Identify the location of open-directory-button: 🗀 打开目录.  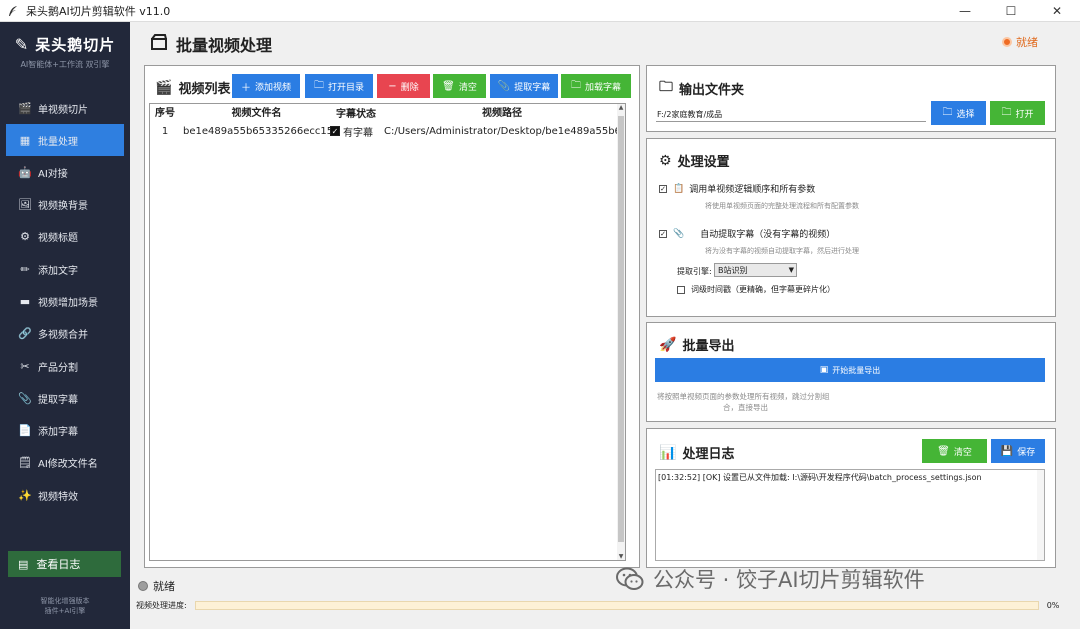
(339, 86).